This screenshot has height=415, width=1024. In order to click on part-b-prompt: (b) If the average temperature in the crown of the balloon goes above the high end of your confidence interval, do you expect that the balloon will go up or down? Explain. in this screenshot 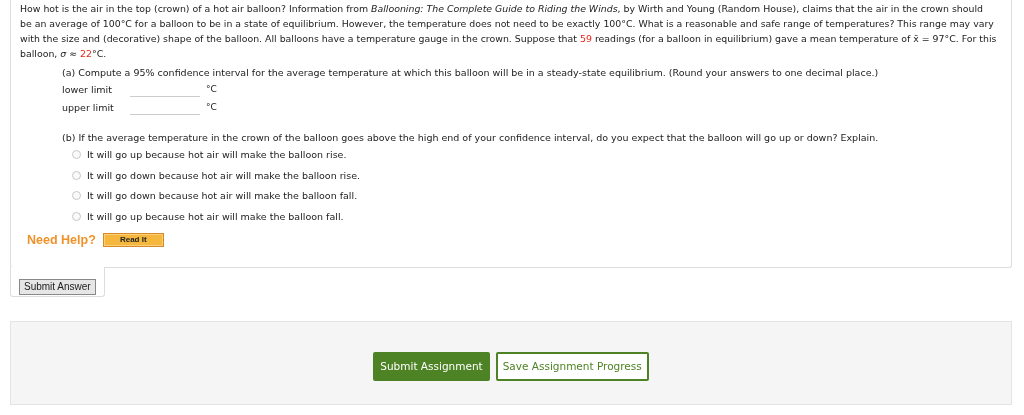, I will do `click(471, 138)`.